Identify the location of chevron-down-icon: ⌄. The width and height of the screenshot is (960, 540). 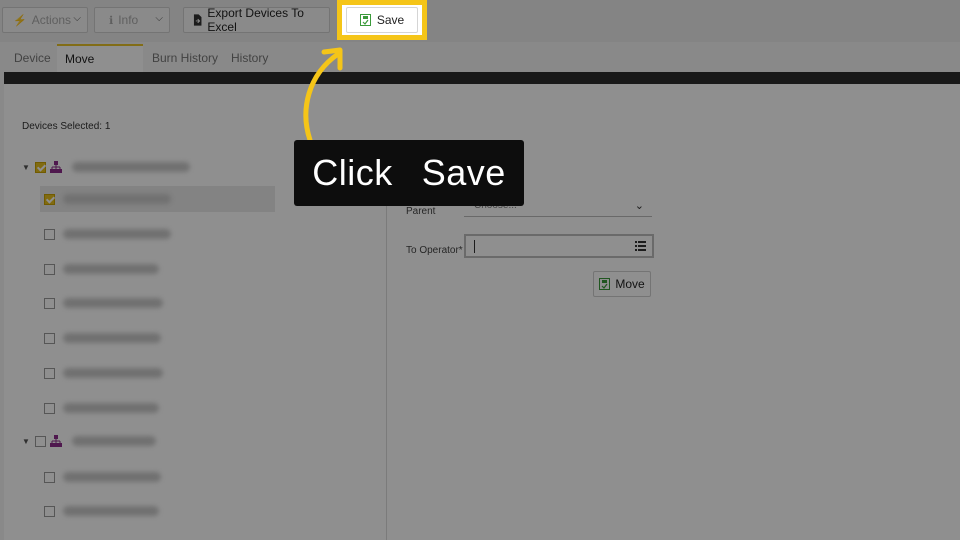
(639, 206).